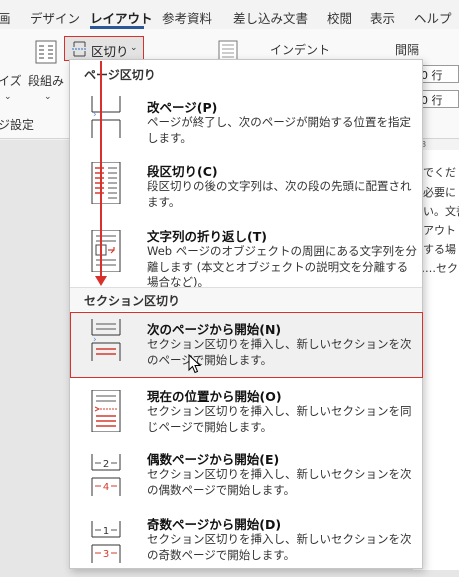 Image resolution: width=459 pixels, height=577 pixels. Describe the element at coordinates (382, 17) in the screenshot. I see `tab-view: 表示` at that location.